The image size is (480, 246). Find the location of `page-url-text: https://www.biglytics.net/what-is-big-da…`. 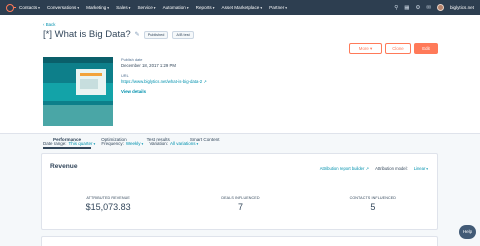

page-url-text: https://www.biglytics.net/what-is-big-da… is located at coordinates (162, 81).